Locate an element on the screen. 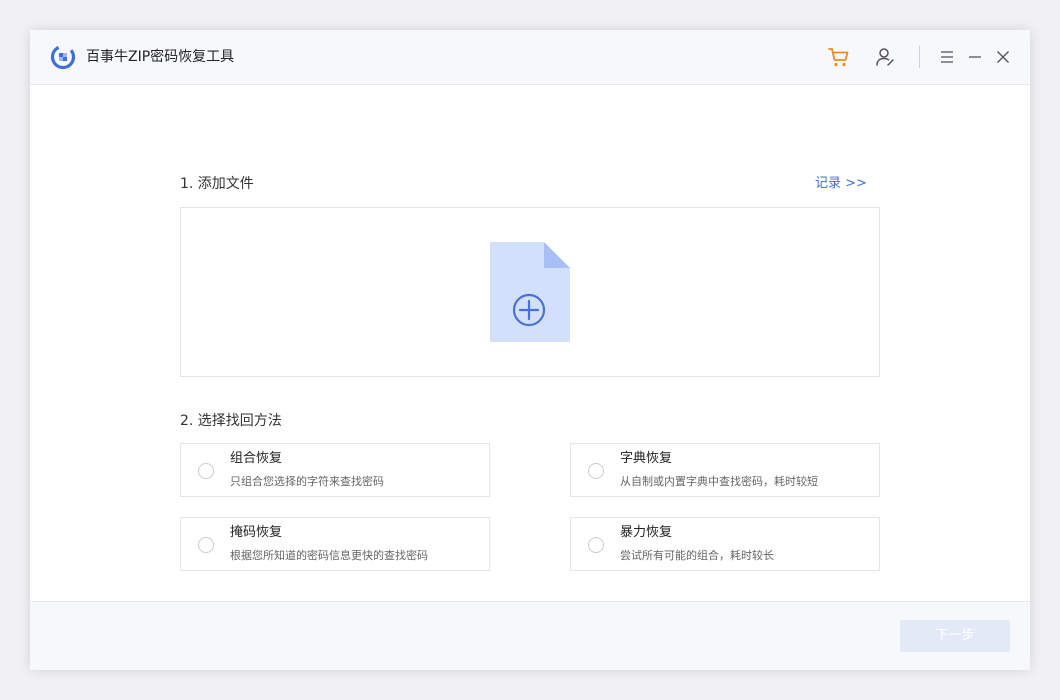 This screenshot has height=700, width=1060. app-title: 百事牛ZIP密码恢复工具 is located at coordinates (160, 57).